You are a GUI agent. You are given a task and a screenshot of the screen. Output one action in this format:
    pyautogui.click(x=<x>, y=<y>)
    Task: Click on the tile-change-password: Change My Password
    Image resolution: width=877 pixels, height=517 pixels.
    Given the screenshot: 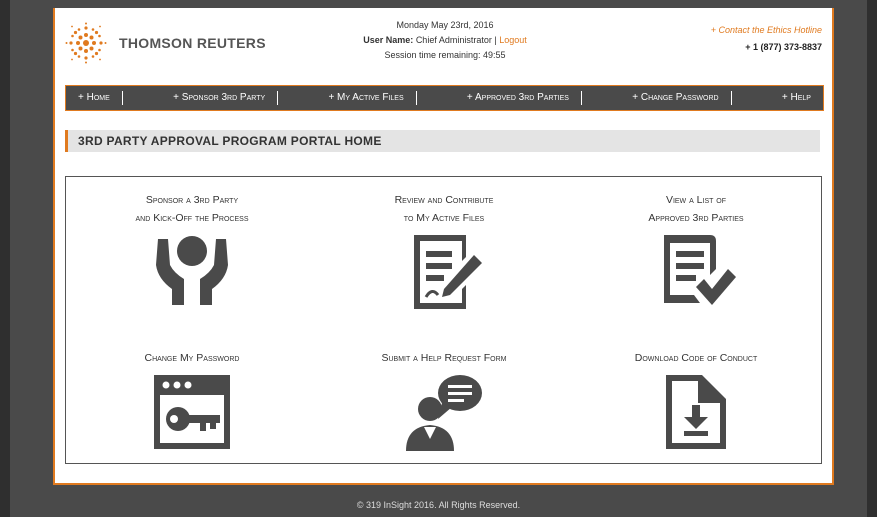 What is the action you would take?
    pyautogui.click(x=192, y=400)
    